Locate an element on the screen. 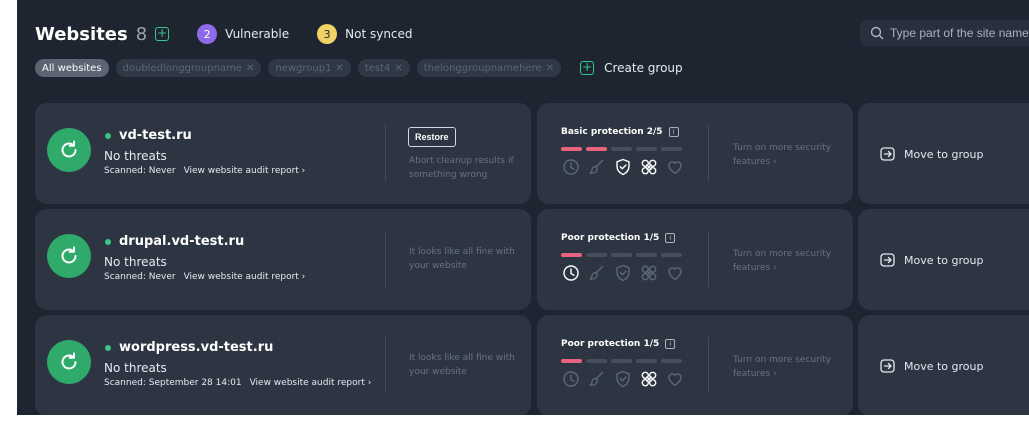 The height and width of the screenshot is (423, 1029). restore-button: Restore is located at coordinates (432, 137).